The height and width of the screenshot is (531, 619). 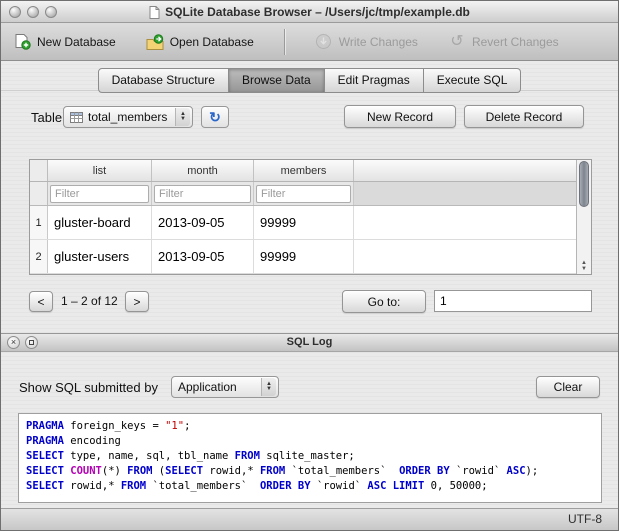 I want to click on minimize-button, so click(x=33, y=12).